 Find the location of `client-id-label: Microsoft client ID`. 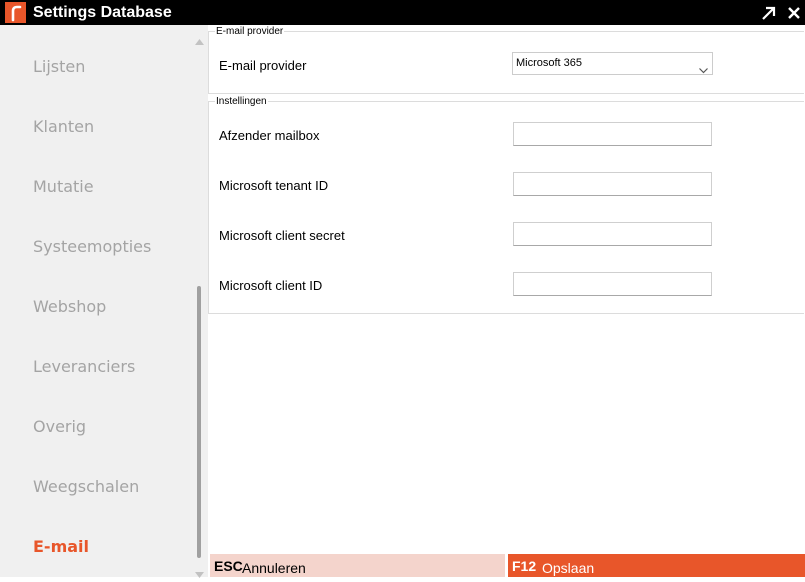

client-id-label: Microsoft client ID is located at coordinates (271, 285).